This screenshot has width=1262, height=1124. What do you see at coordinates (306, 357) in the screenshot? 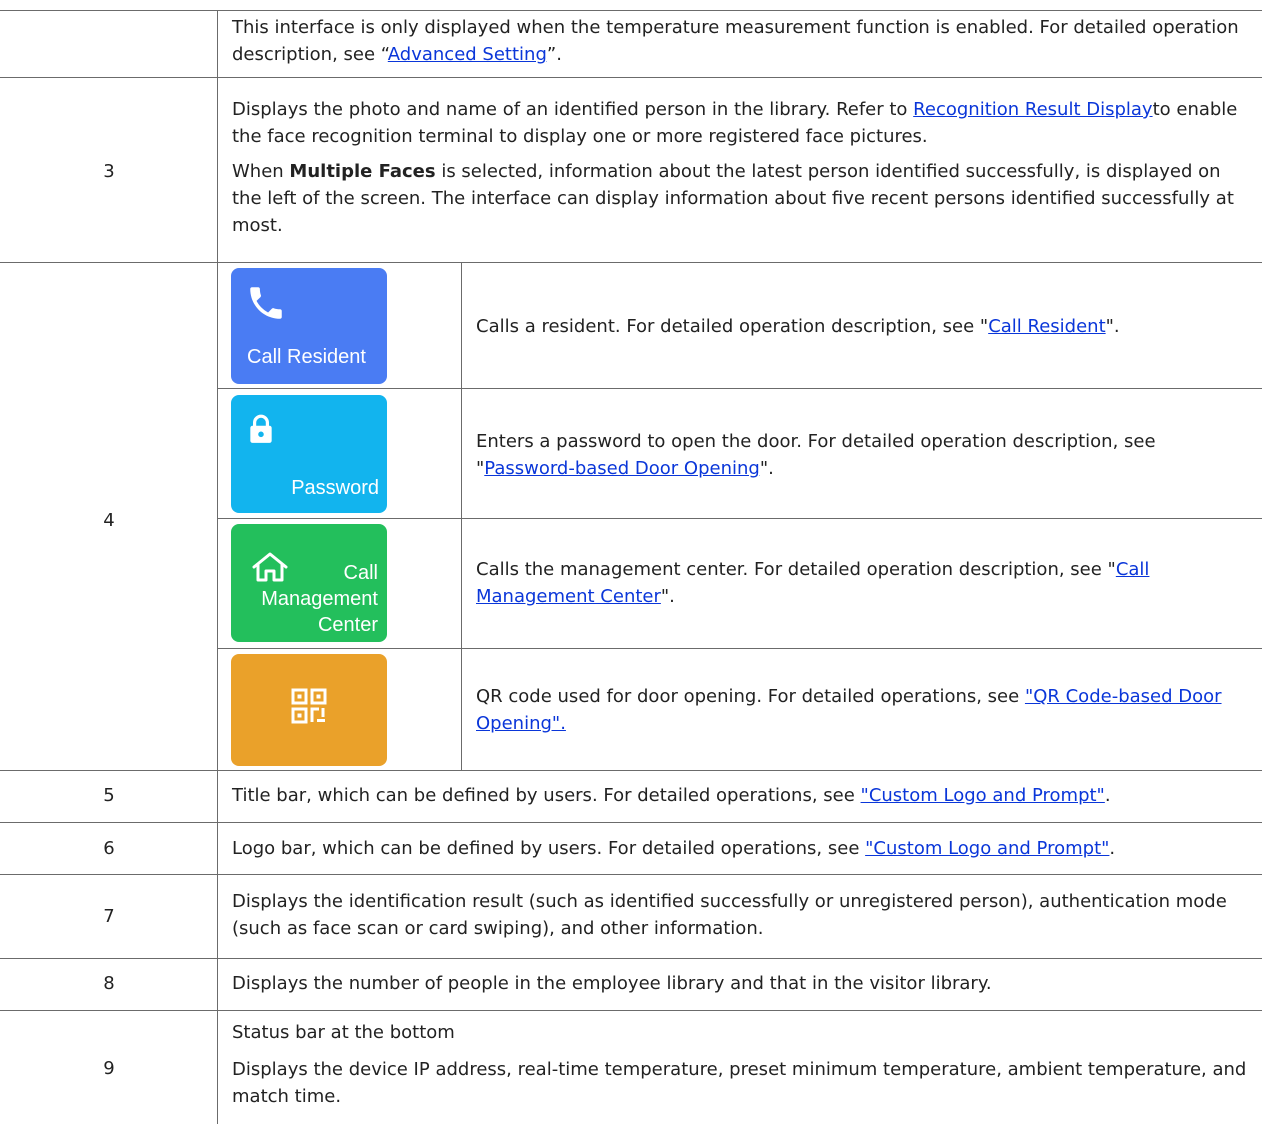
I see `button-label: Call Resident` at bounding box center [306, 357].